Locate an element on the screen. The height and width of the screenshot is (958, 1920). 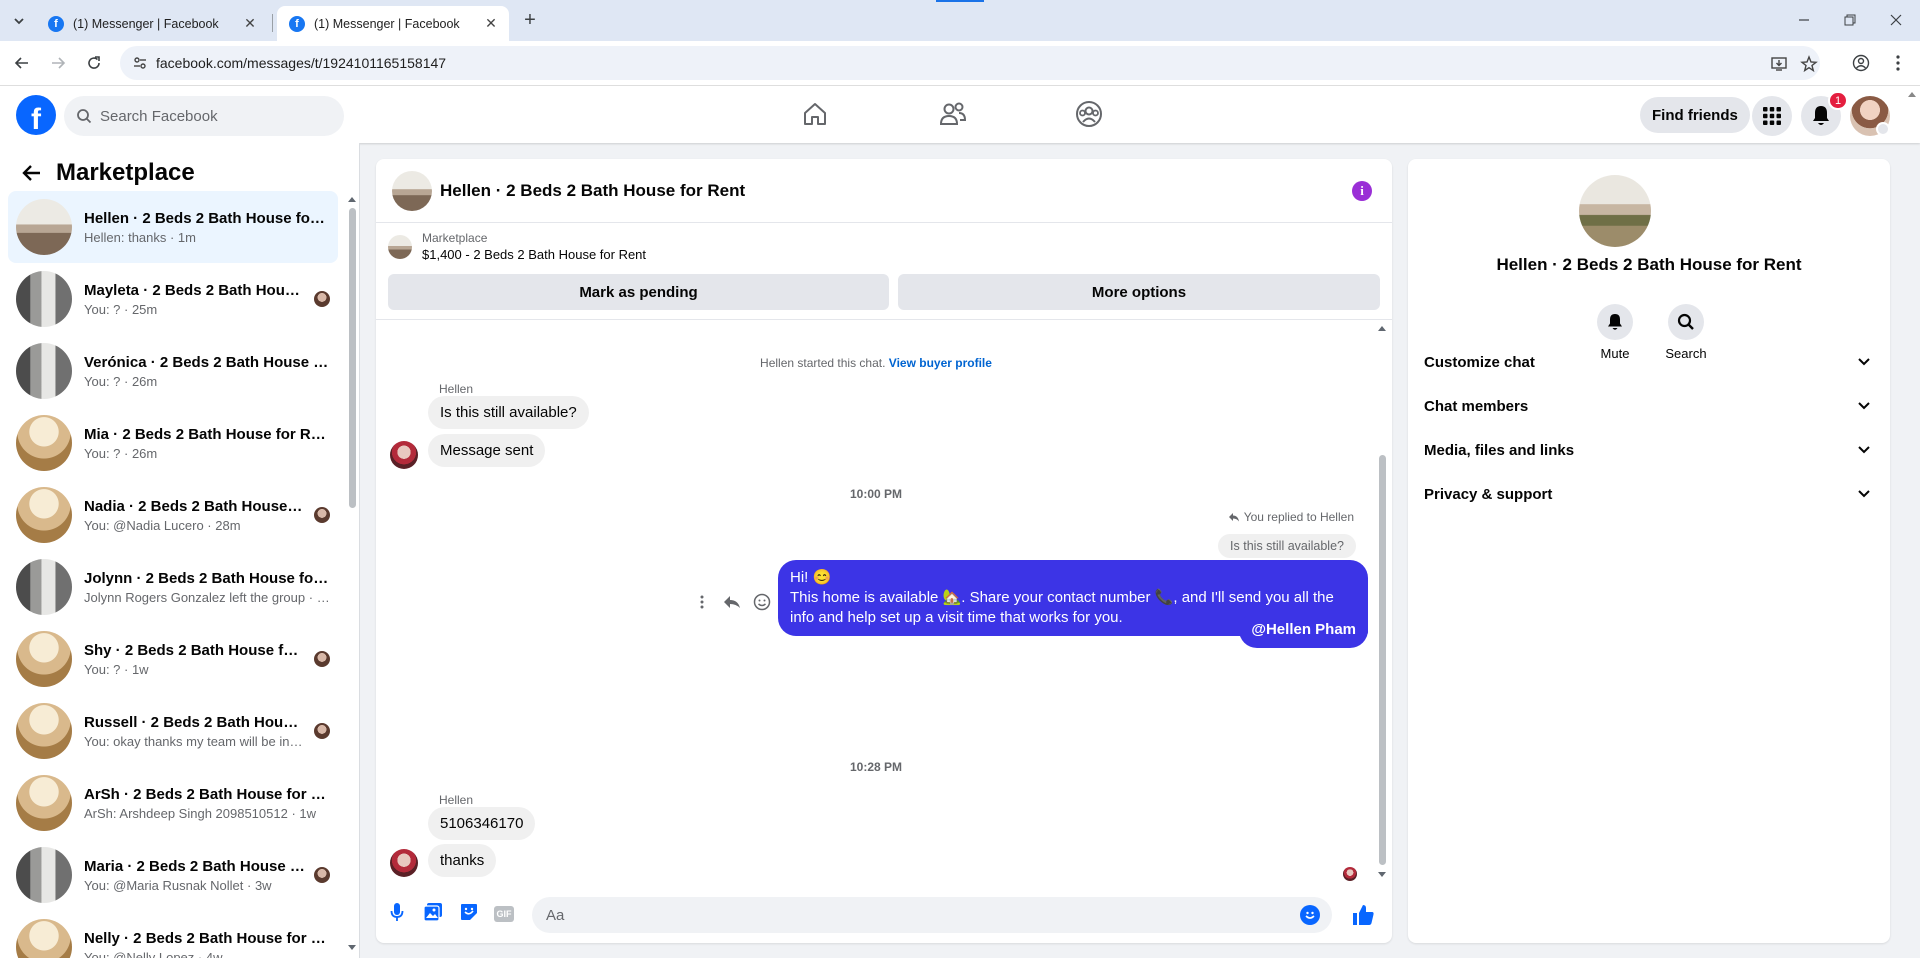
mark-as-pending-button: Mark as pending is located at coordinates (638, 292).